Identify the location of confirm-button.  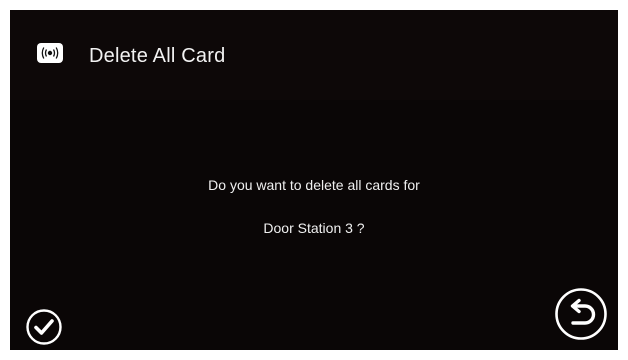
(44, 327).